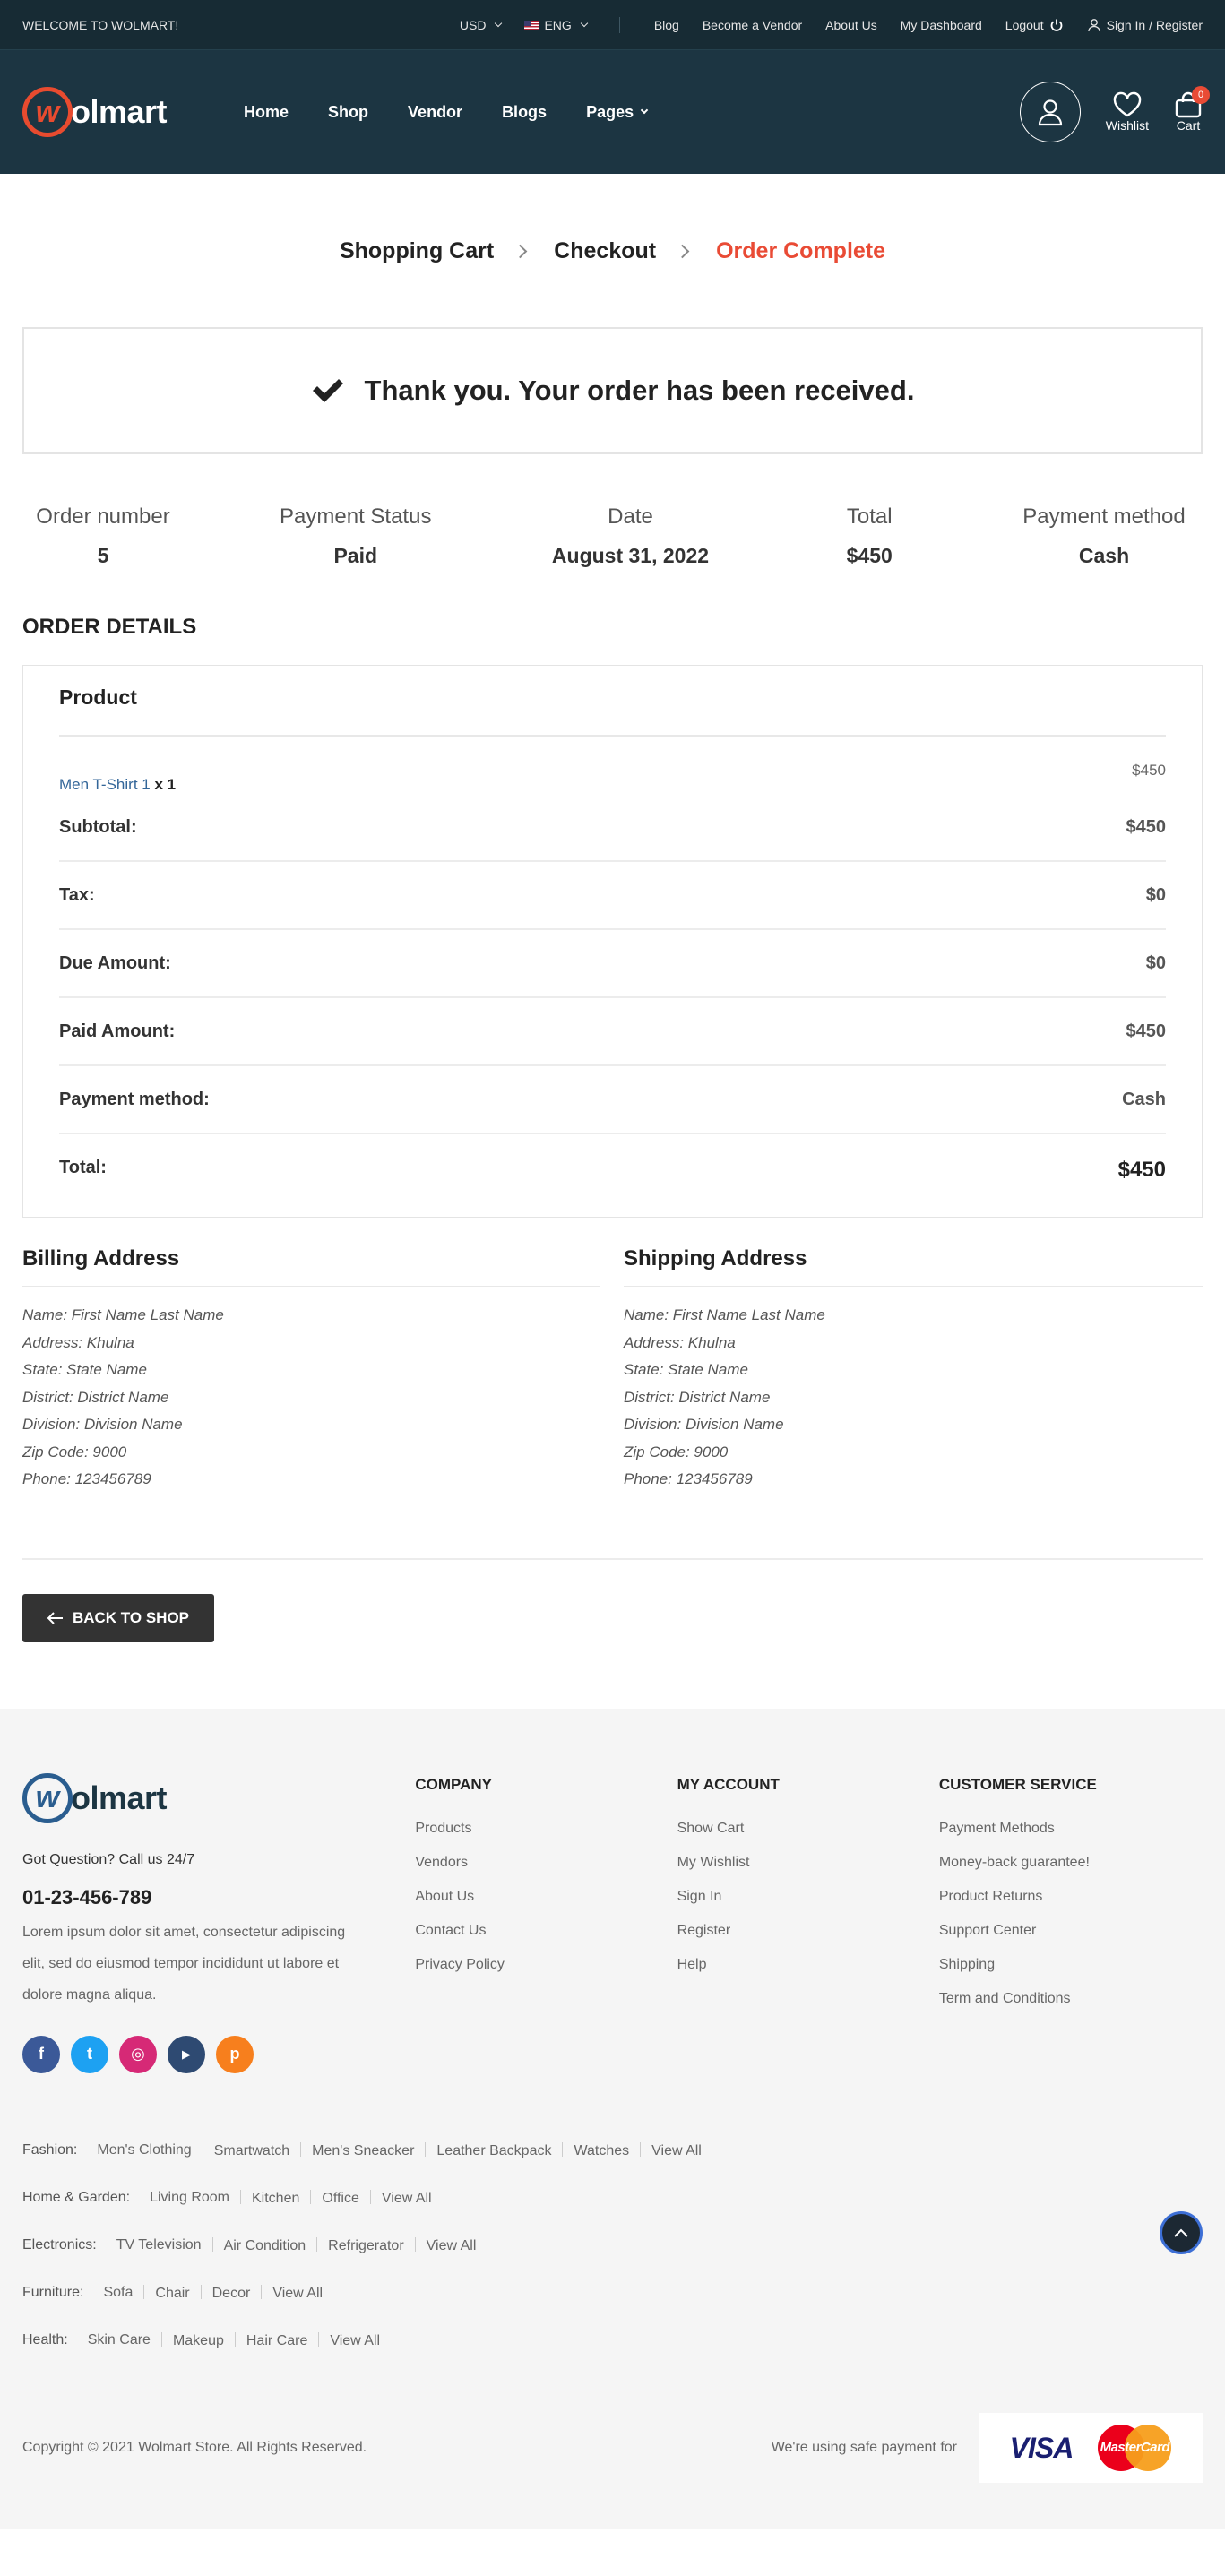  I want to click on paid-amount-row: Paid Amount: $450, so click(612, 1032).